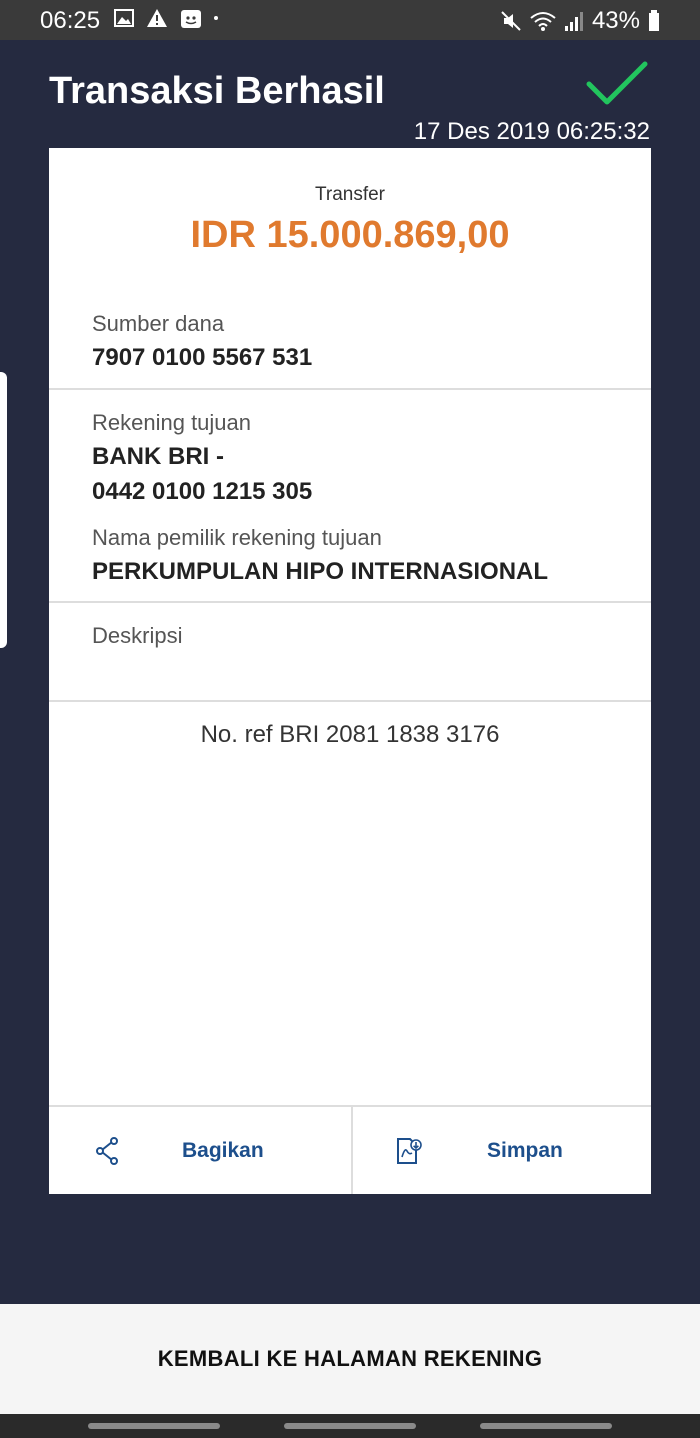 The height and width of the screenshot is (1438, 700). Describe the element at coordinates (615, 20) in the screenshot. I see `battery-percent: 43%` at that location.